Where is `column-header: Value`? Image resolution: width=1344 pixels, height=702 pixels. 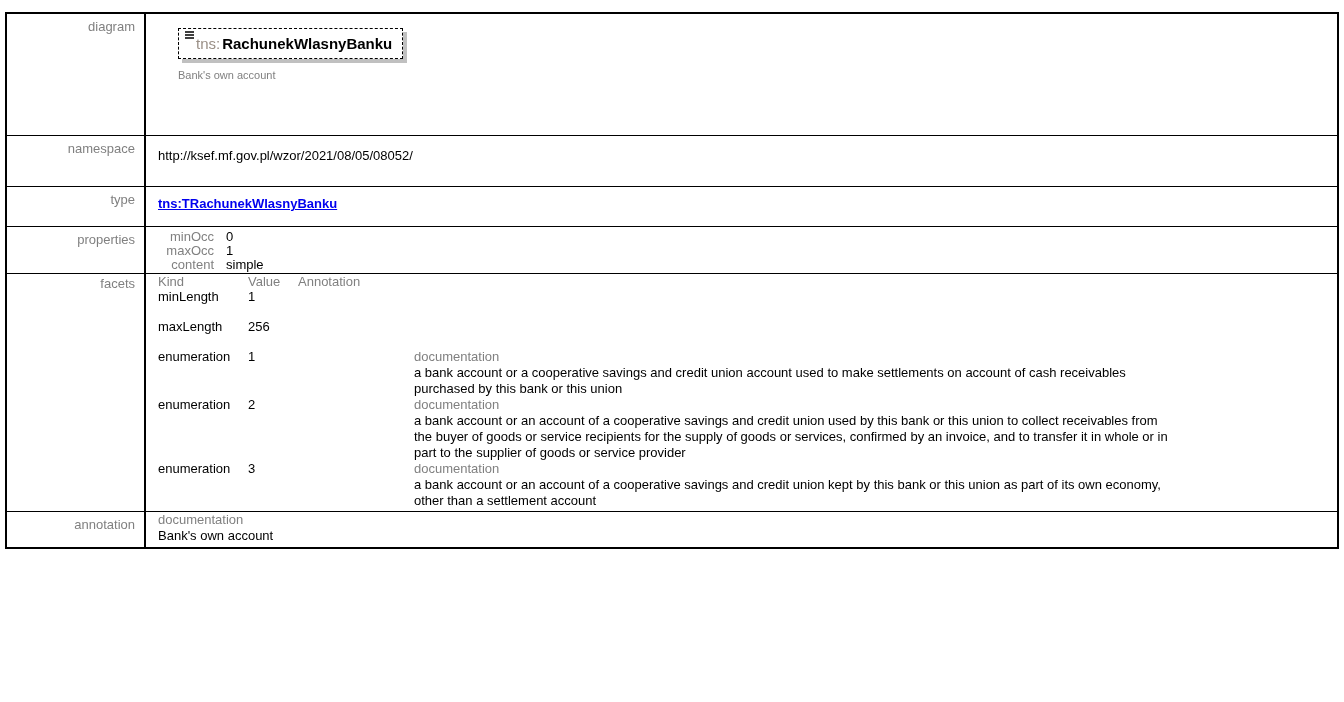 column-header: Value is located at coordinates (265, 281).